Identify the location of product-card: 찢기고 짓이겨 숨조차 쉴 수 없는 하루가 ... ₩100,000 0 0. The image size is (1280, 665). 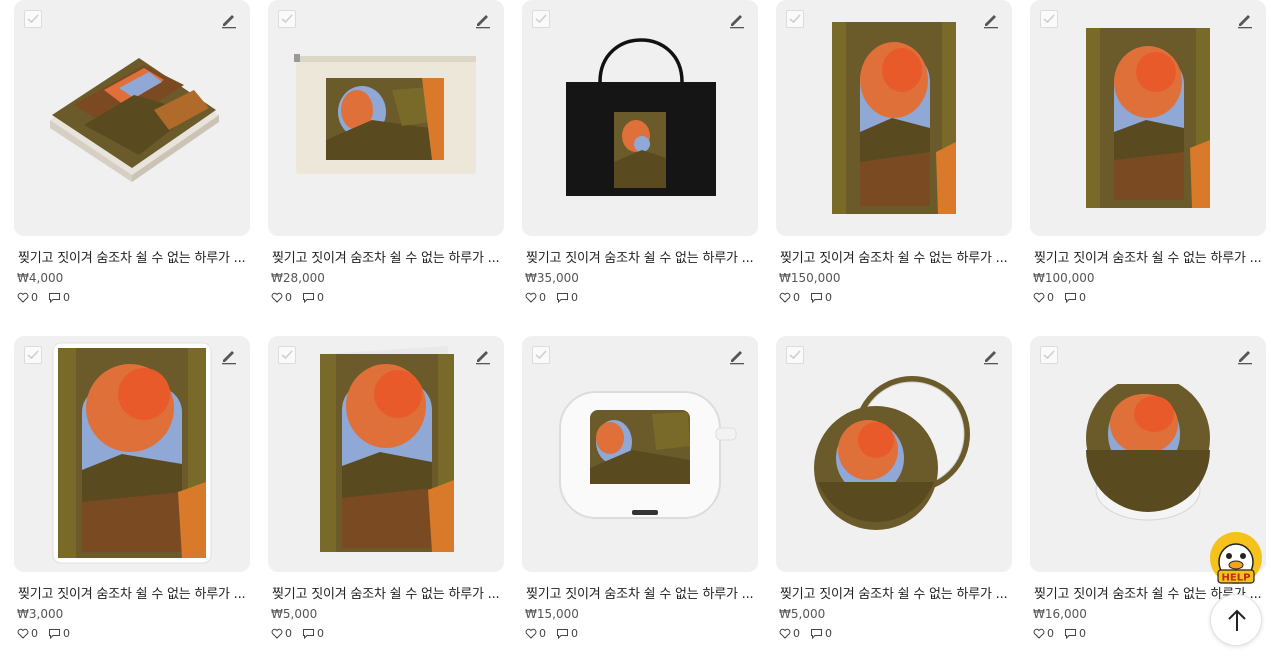
(1148, 152).